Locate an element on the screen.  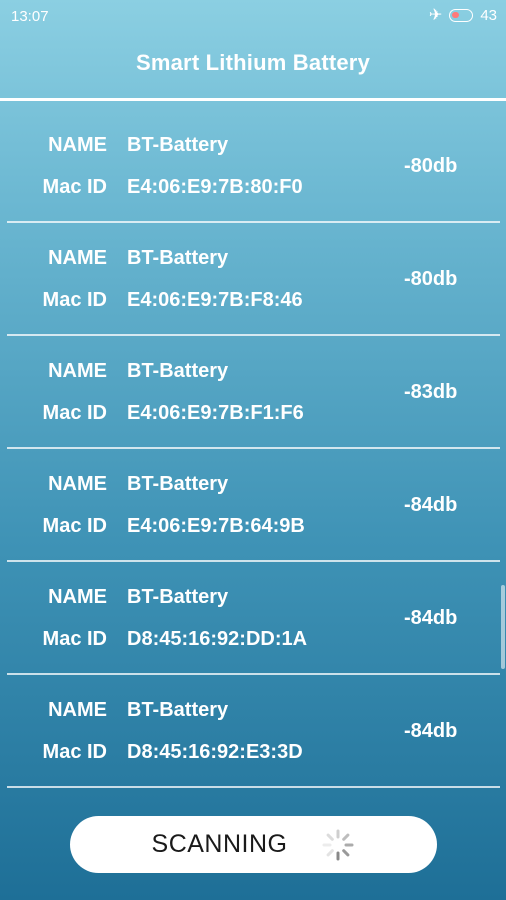
battery-level: 43 is located at coordinates (488, 15).